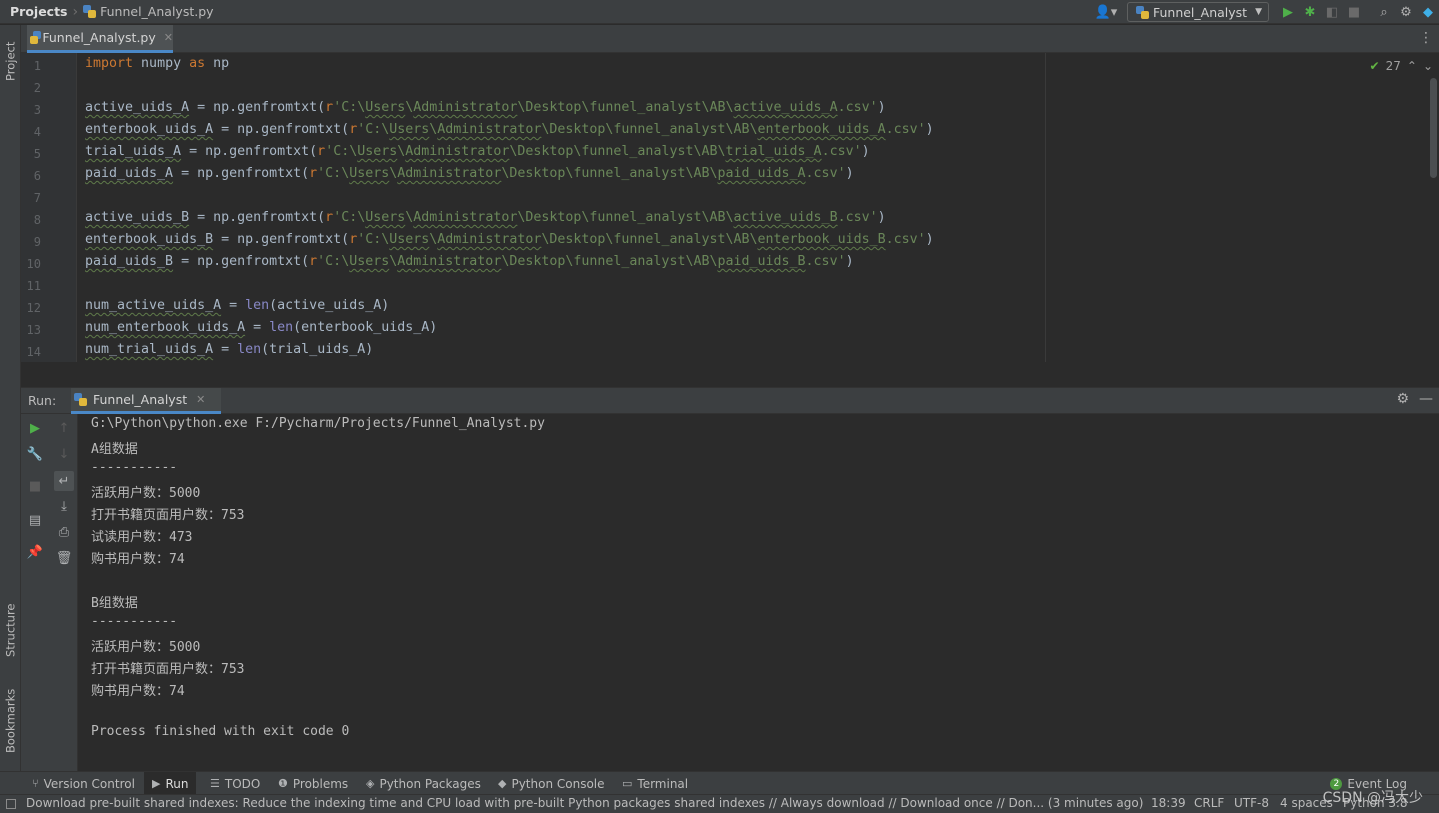 This screenshot has width=1439, height=813. Describe the element at coordinates (1332, 12) in the screenshot. I see `coverage-icon: ◧` at that location.